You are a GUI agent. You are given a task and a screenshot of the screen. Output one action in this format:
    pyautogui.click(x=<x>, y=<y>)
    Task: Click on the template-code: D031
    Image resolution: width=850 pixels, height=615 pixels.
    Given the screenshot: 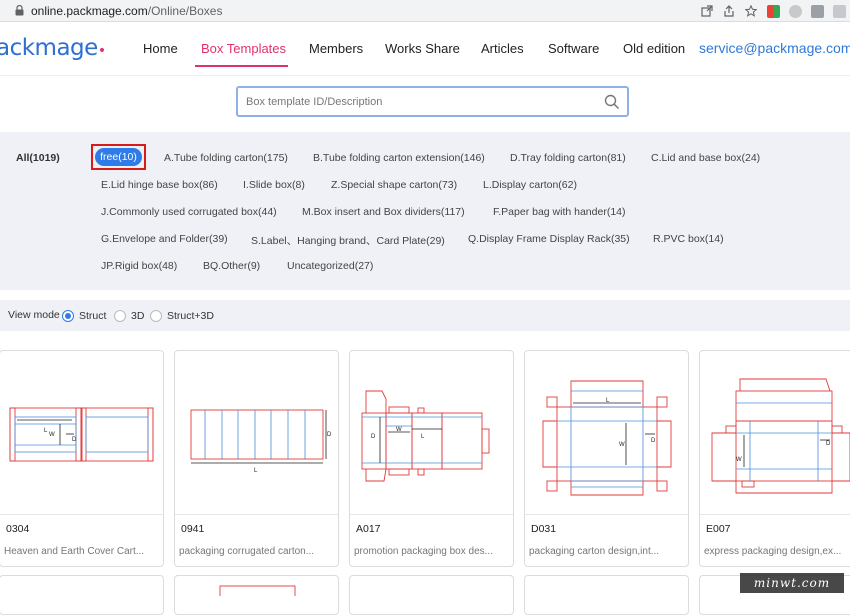 What is the action you would take?
    pyautogui.click(x=543, y=529)
    